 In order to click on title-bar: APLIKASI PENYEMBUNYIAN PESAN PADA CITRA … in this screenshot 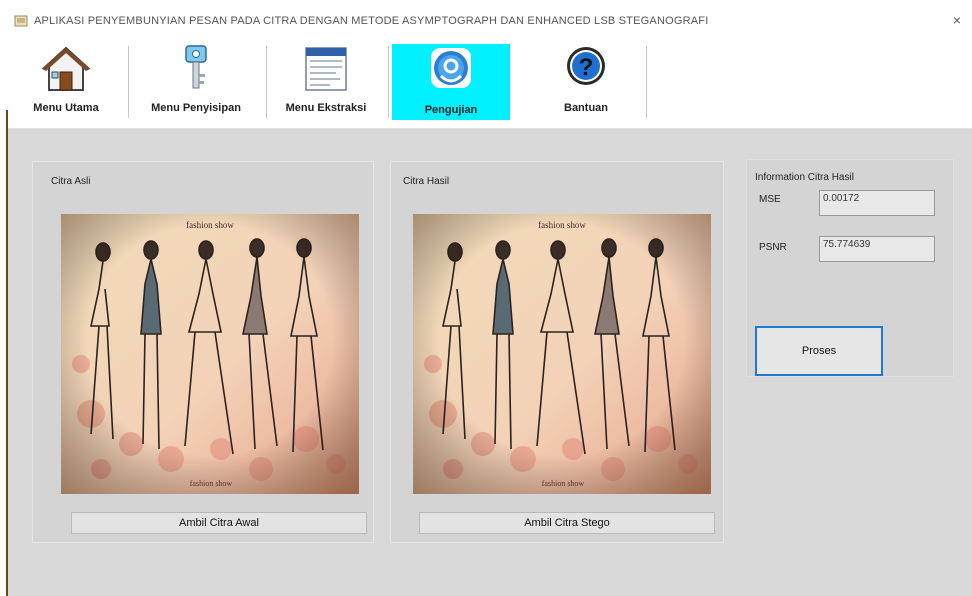, I will do `click(490, 21)`.